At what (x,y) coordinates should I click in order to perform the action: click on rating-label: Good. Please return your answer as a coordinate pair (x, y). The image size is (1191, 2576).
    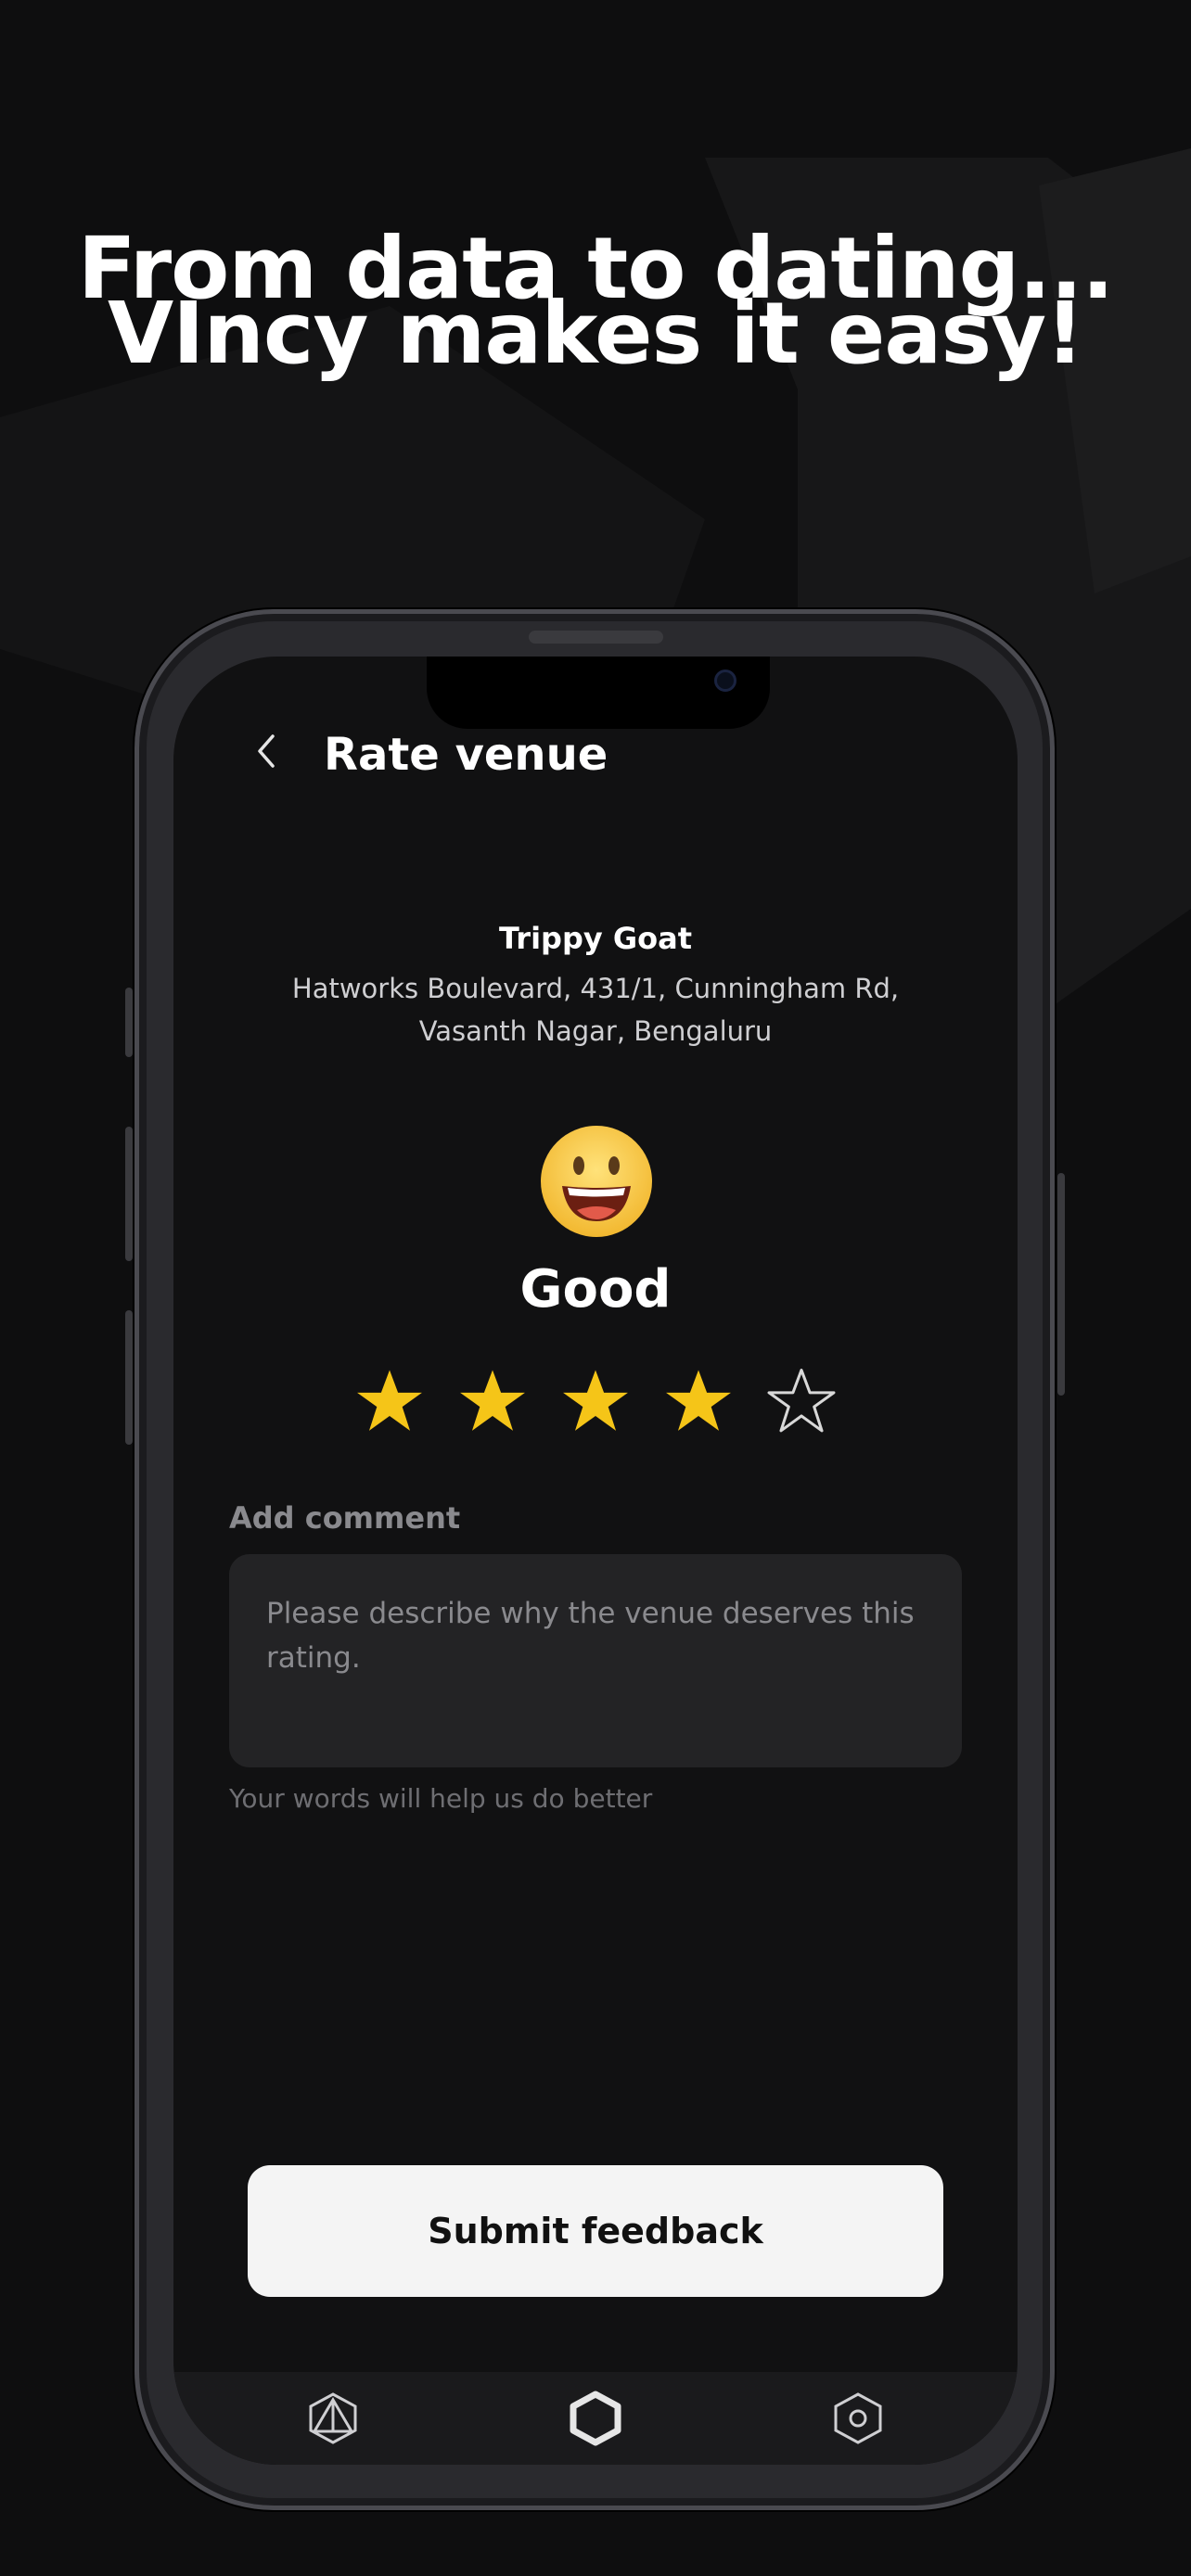
    Looking at the image, I should click on (595, 1290).